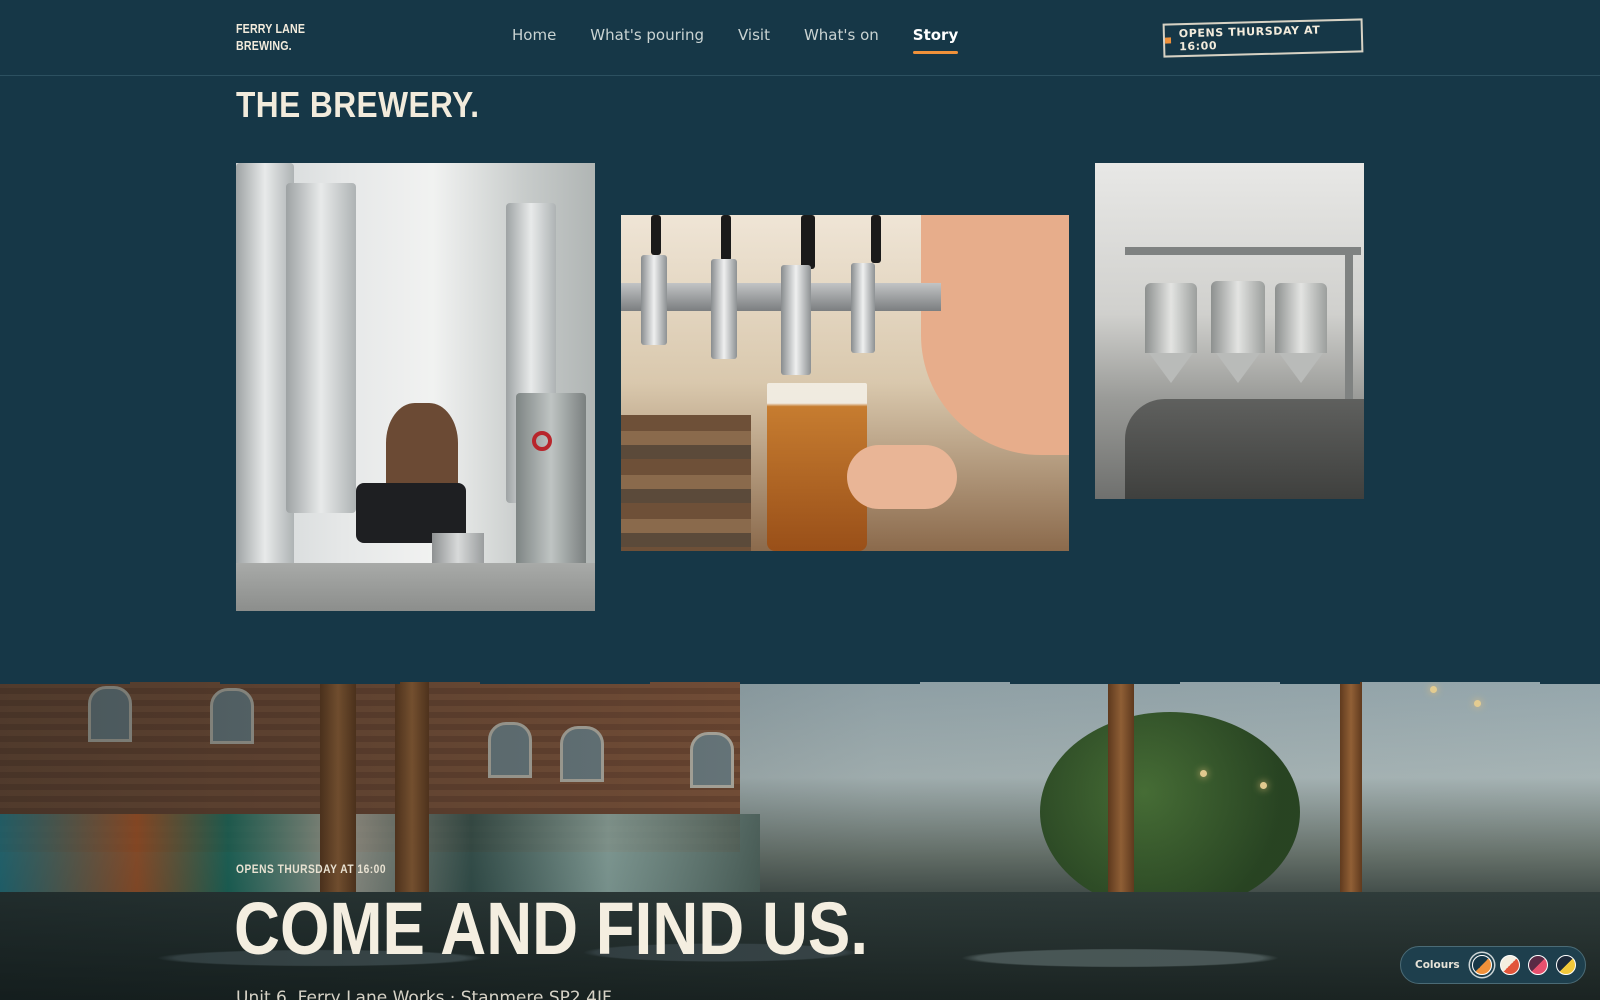 The height and width of the screenshot is (1000, 1600). What do you see at coordinates (311, 869) in the screenshot?
I see `find-us-kicker: OPENS THURSDAY AT 16:00` at bounding box center [311, 869].